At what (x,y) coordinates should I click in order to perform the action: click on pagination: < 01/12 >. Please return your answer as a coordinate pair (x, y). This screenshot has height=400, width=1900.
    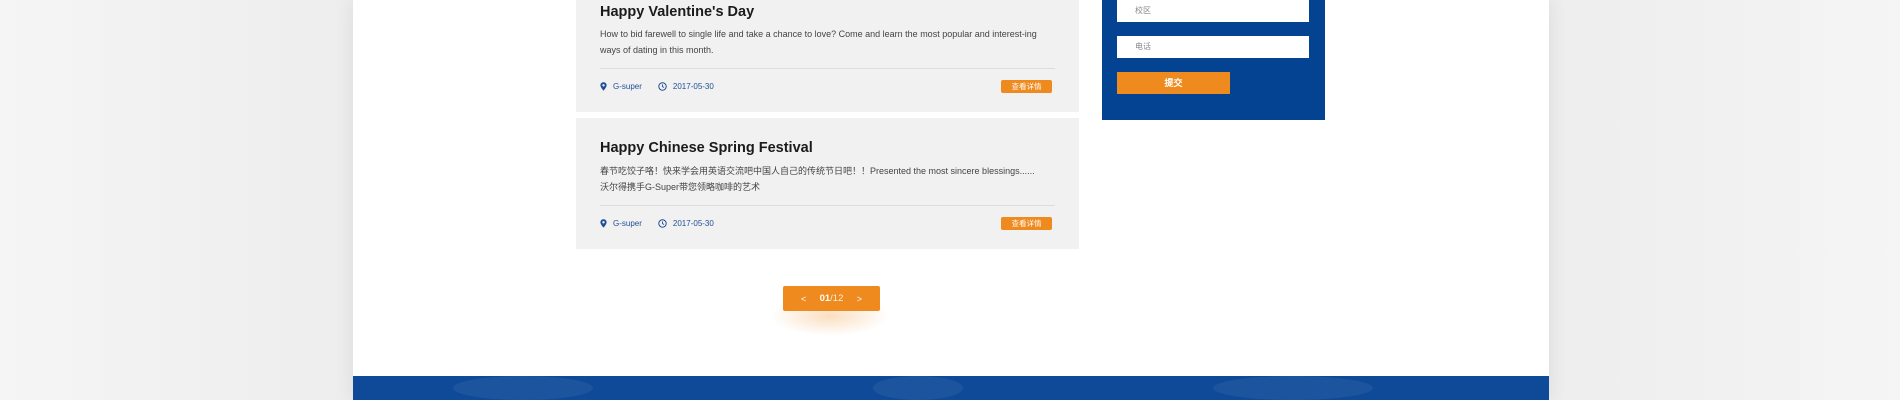
    Looking at the image, I should click on (831, 298).